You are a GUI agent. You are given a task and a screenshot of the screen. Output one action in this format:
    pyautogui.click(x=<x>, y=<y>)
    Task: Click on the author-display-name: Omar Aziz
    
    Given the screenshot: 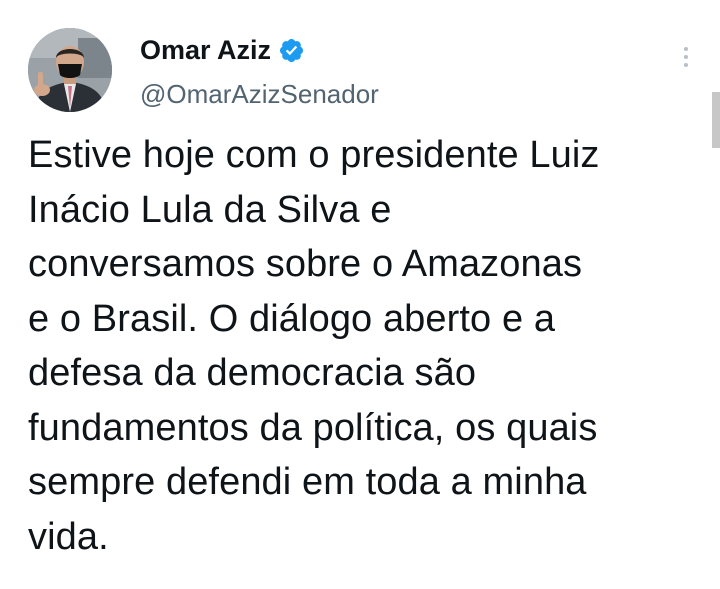 What is the action you would take?
    pyautogui.click(x=205, y=50)
    